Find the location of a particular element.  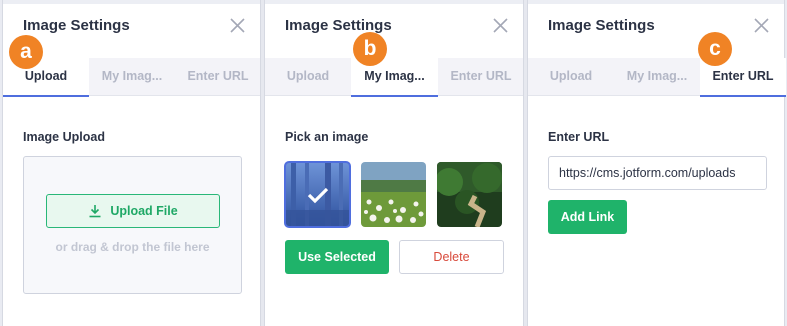

upload-dropzone: Upload File or drag & drop the file here is located at coordinates (132, 225).